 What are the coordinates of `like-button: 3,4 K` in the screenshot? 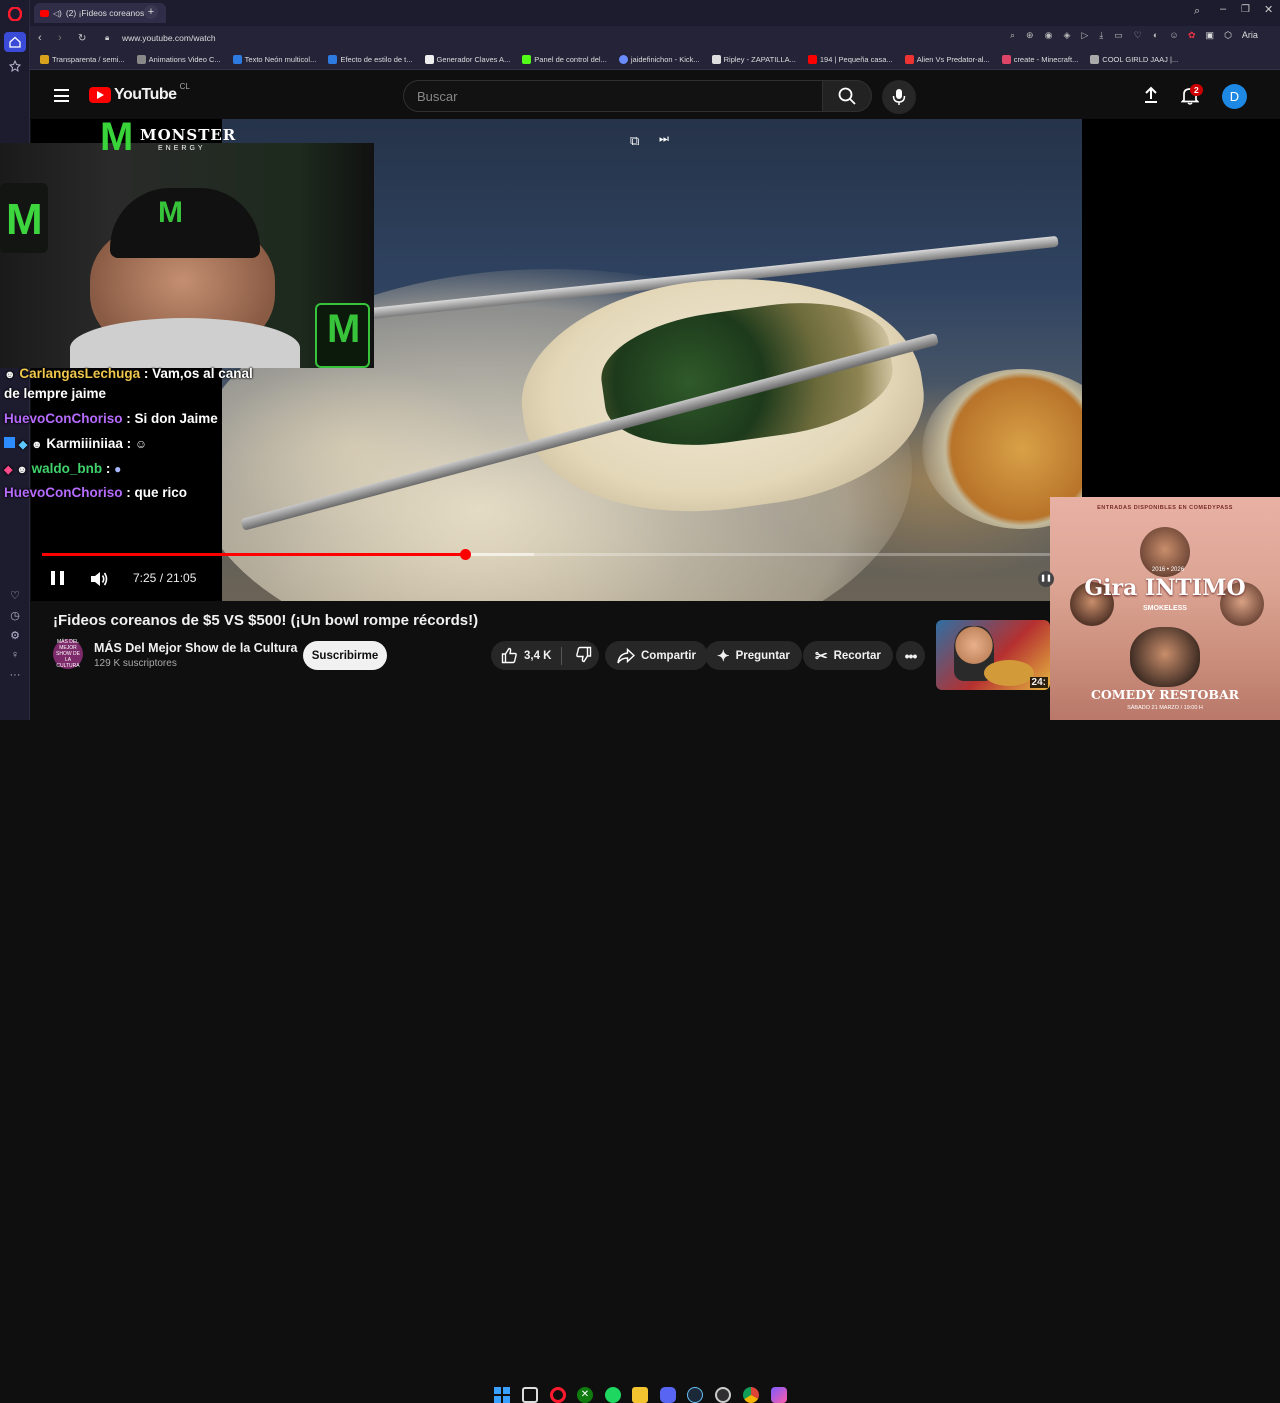 It's located at (526, 655).